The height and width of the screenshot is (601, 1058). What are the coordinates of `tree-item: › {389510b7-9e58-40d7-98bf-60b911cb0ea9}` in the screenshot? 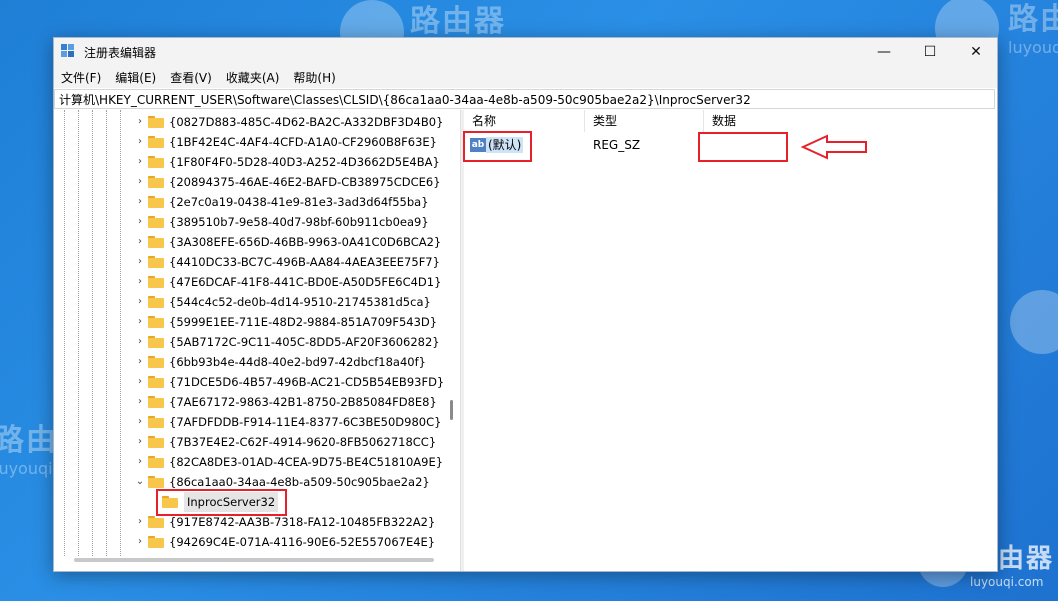 It's located at (297, 222).